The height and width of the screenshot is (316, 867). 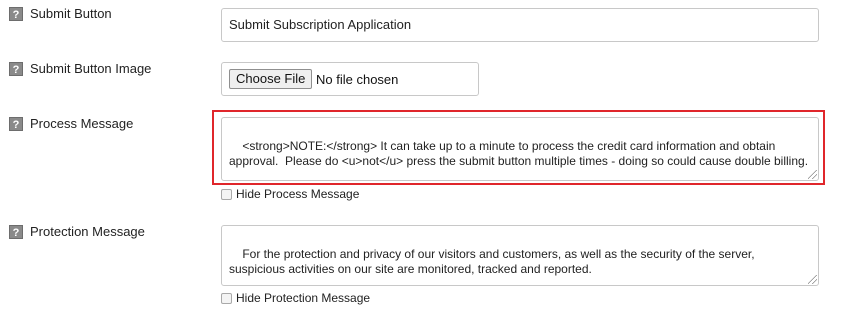 I want to click on hide-process-message-checkbox, so click(x=226, y=194).